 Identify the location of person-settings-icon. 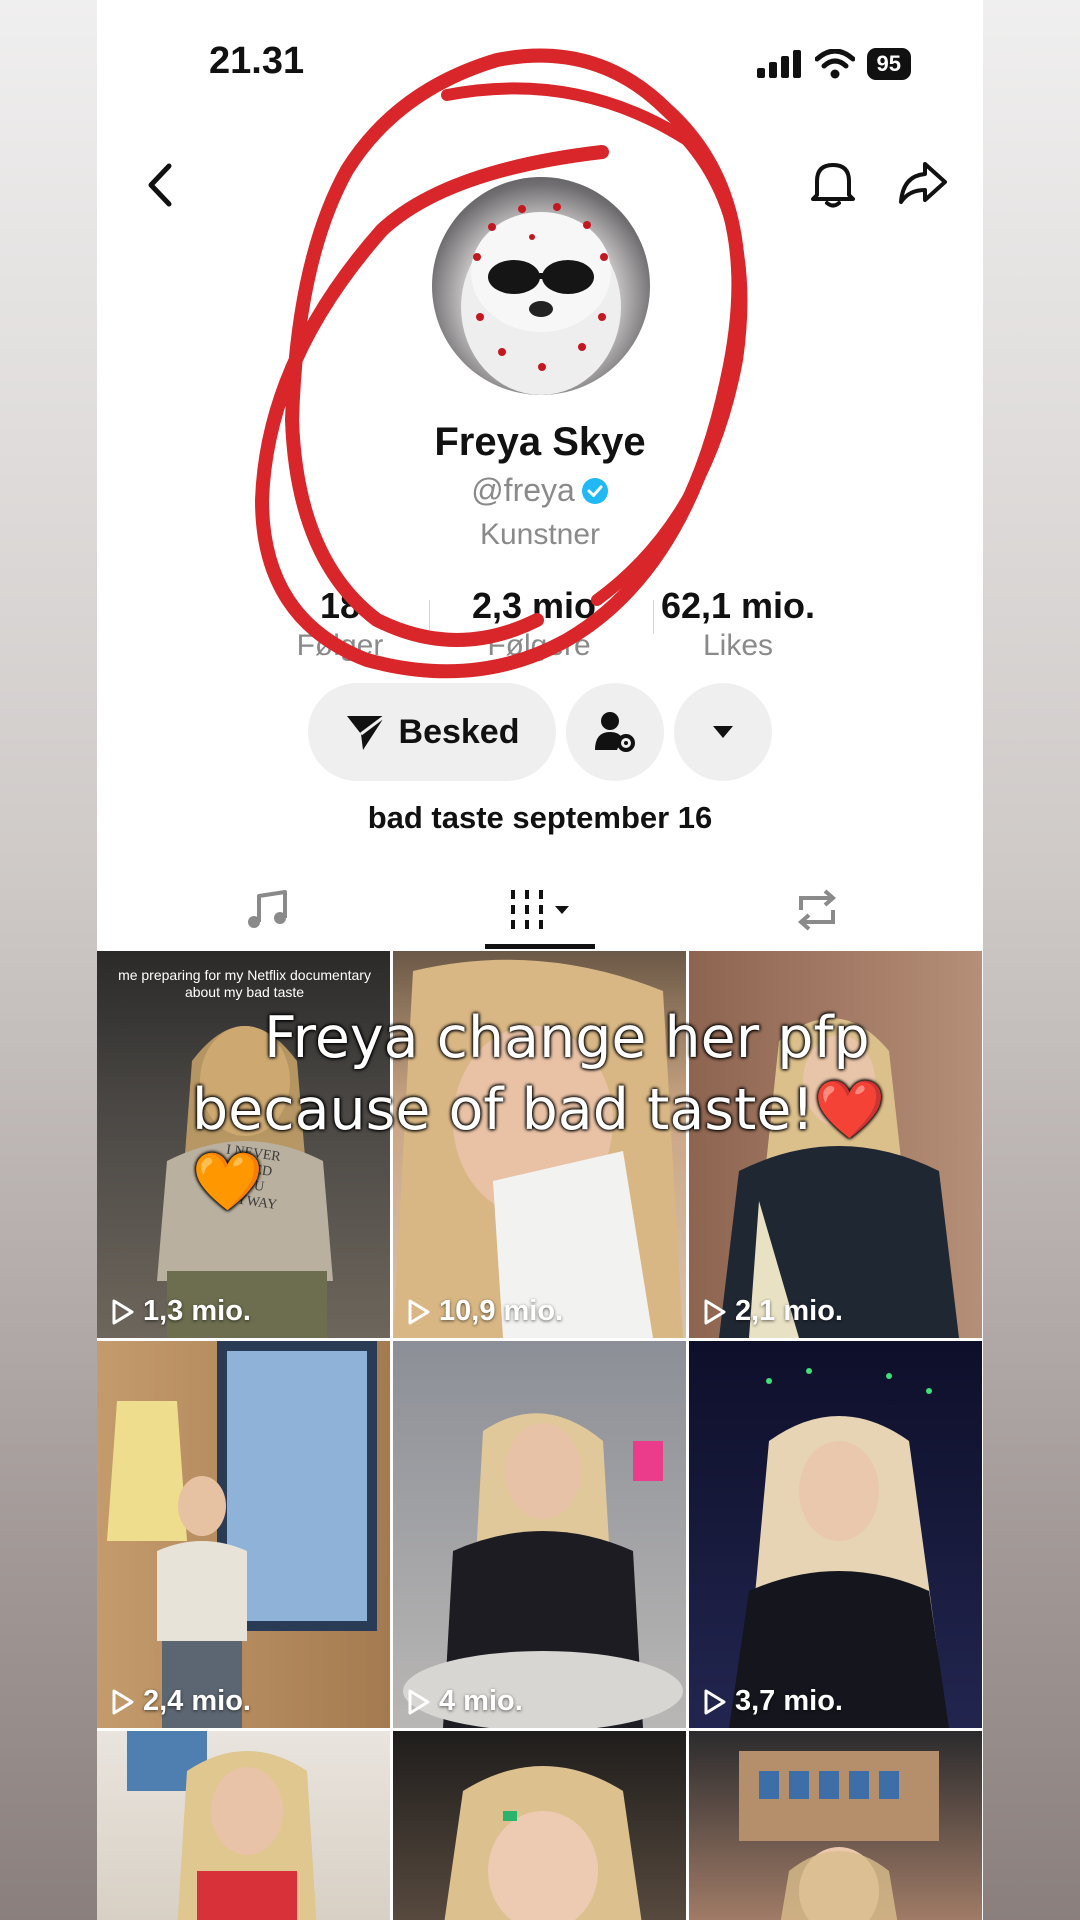
(615, 732).